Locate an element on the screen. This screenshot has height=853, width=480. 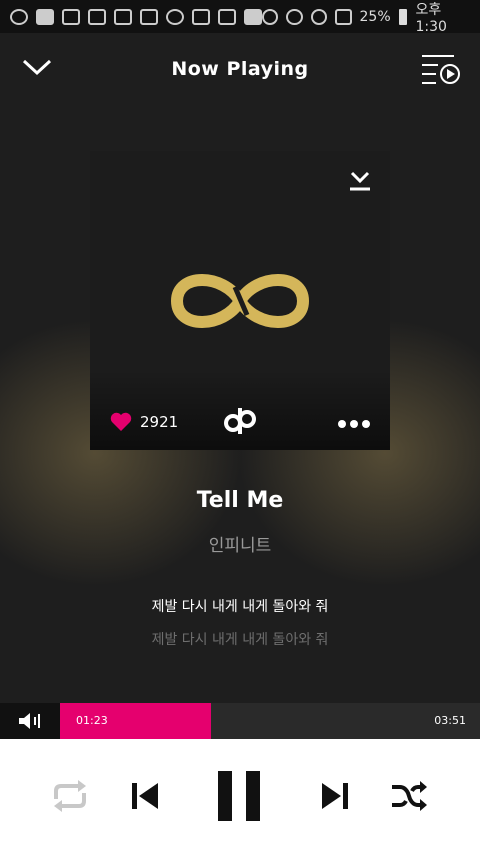
more-options-button is located at coordinates (354, 424).